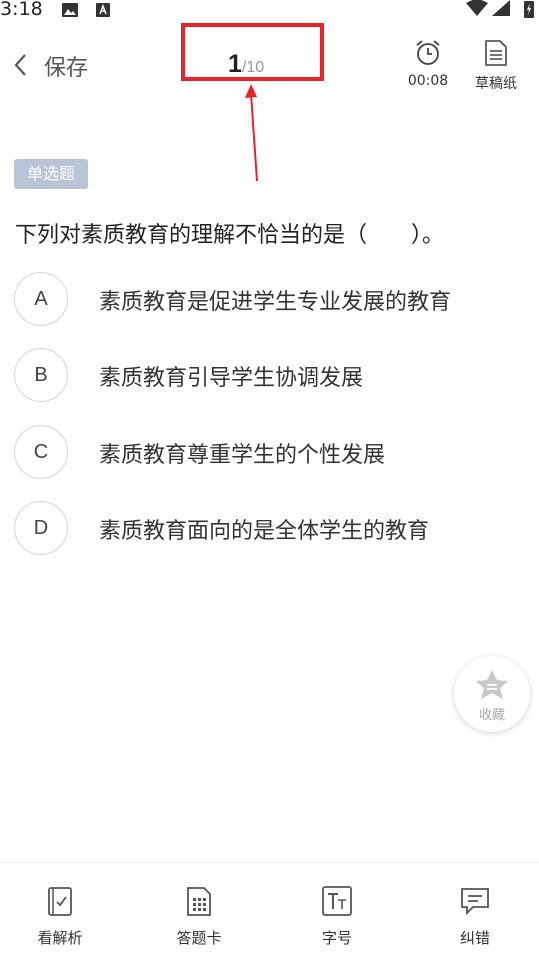 The width and height of the screenshot is (539, 968). What do you see at coordinates (41, 375) in the screenshot?
I see `option-letter: B` at bounding box center [41, 375].